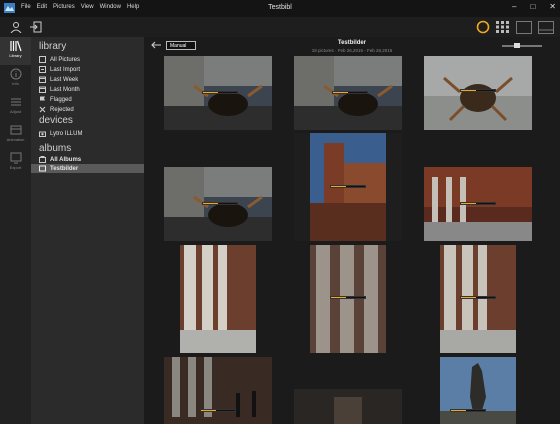 Image resolution: width=560 pixels, height=424 pixels. Describe the element at coordinates (64, 79) in the screenshot. I see `sidebar-item-label: Last Week` at that location.